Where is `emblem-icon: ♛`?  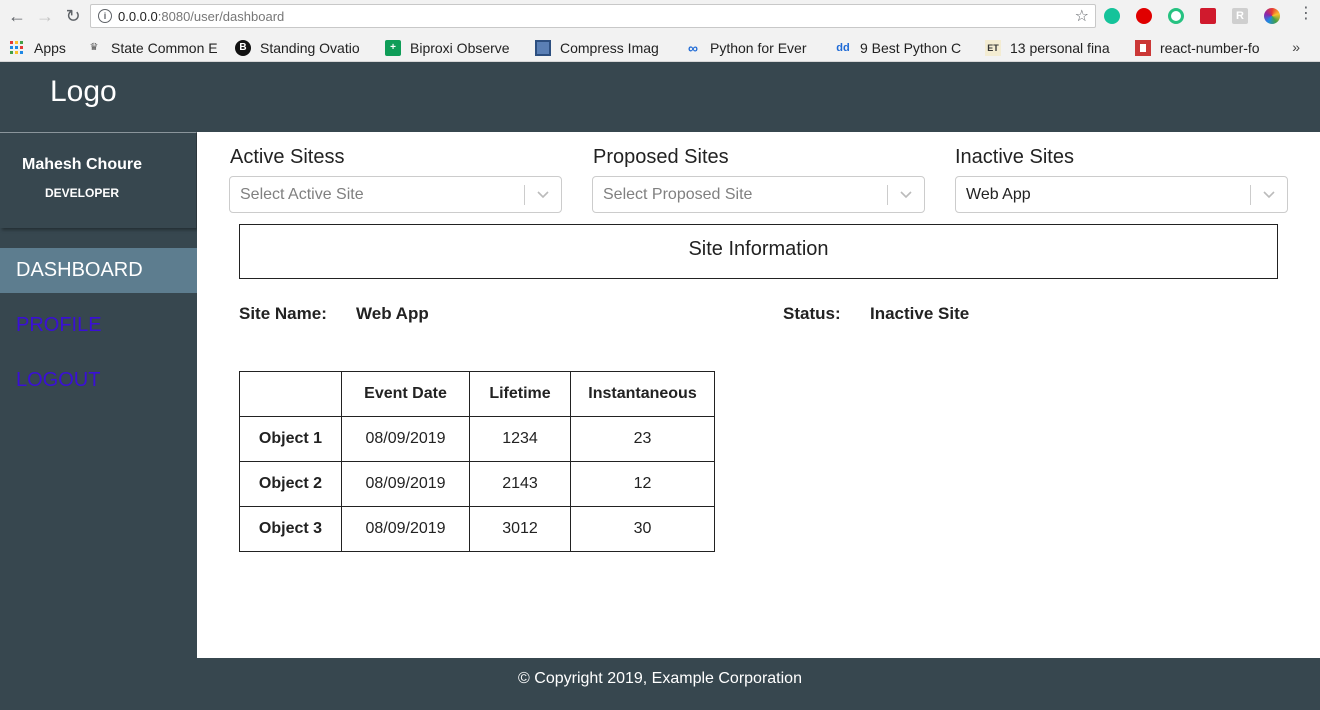
emblem-icon: ♛ is located at coordinates (94, 47).